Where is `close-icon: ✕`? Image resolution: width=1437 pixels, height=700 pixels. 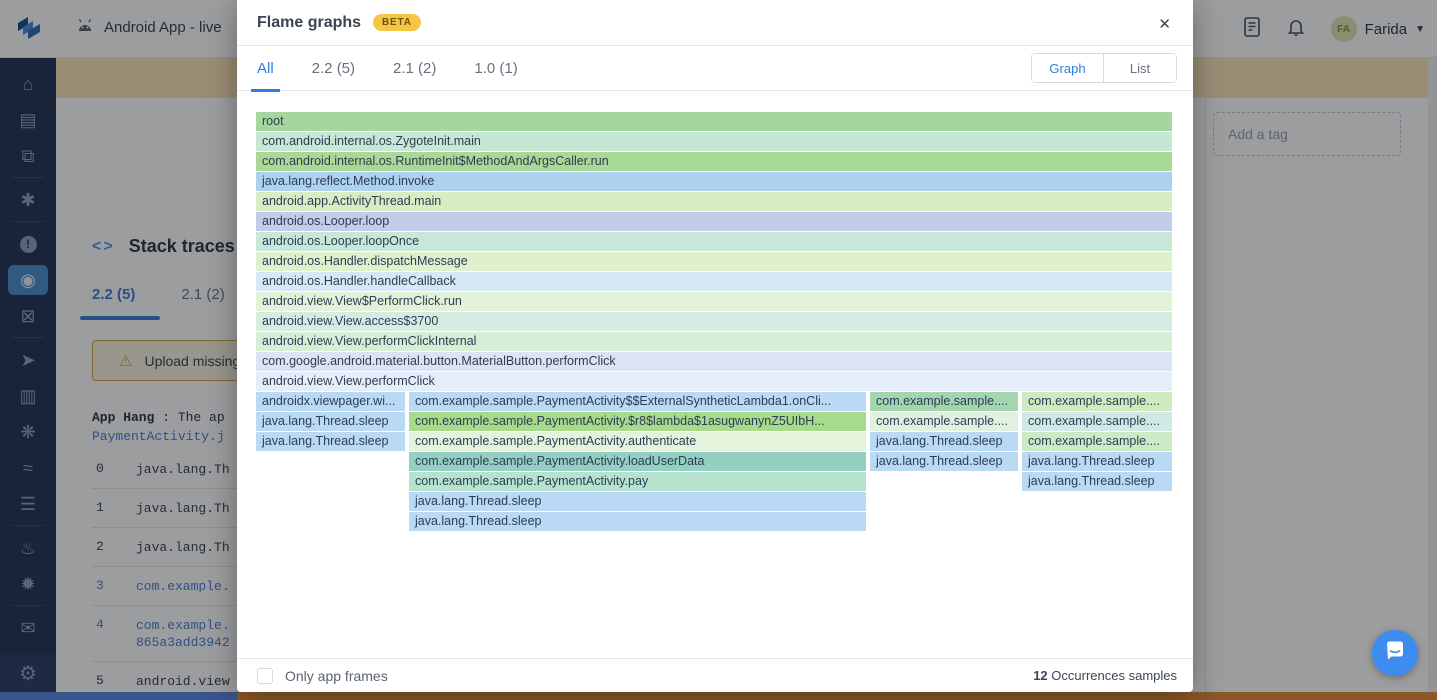 close-icon: ✕ is located at coordinates (1164, 24).